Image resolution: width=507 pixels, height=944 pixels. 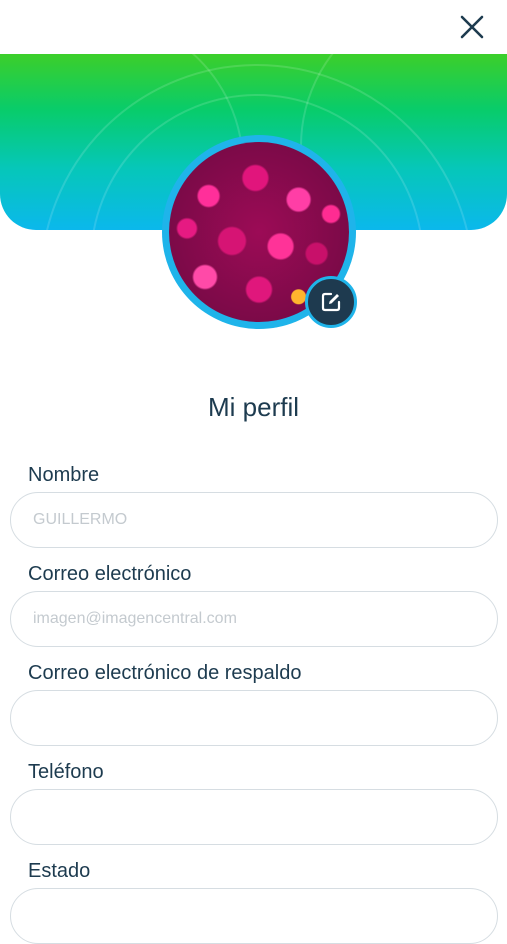 What do you see at coordinates (165, 673) in the screenshot?
I see `correo-respaldo-label: Correo electrónico de respaldo` at bounding box center [165, 673].